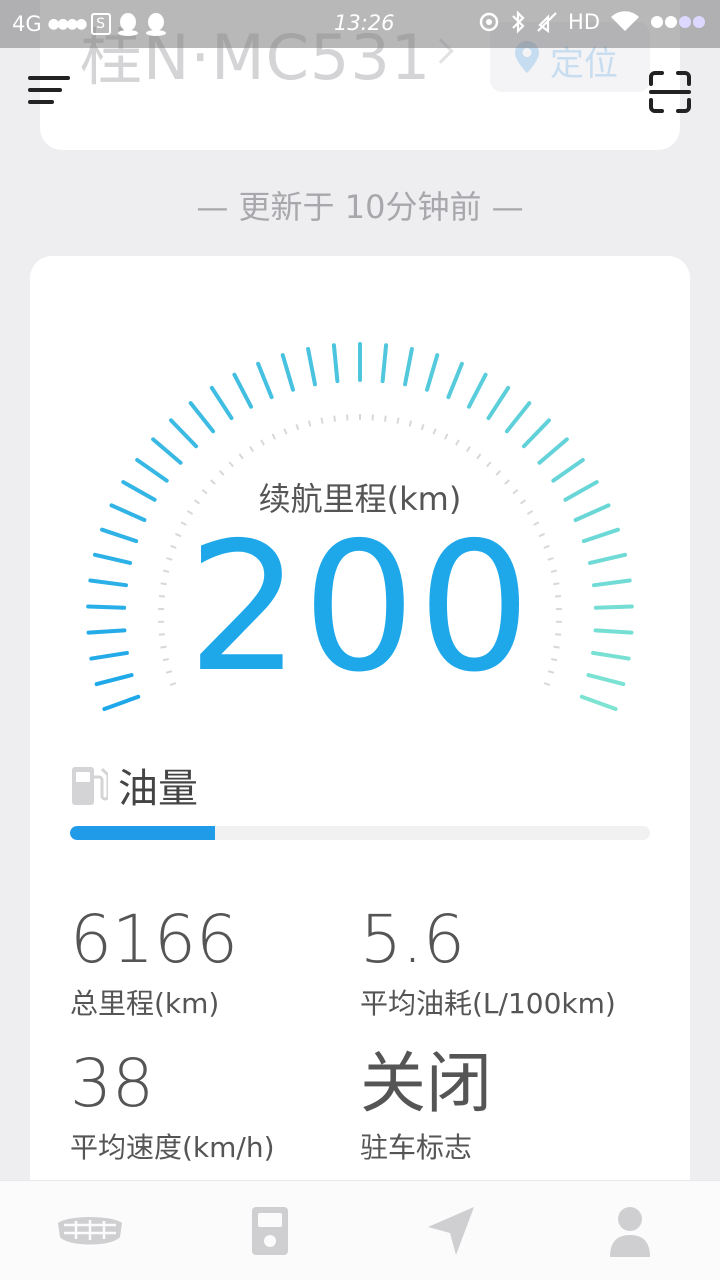 The width and height of the screenshot is (720, 1280). I want to click on range-value: 200, so click(360, 607).